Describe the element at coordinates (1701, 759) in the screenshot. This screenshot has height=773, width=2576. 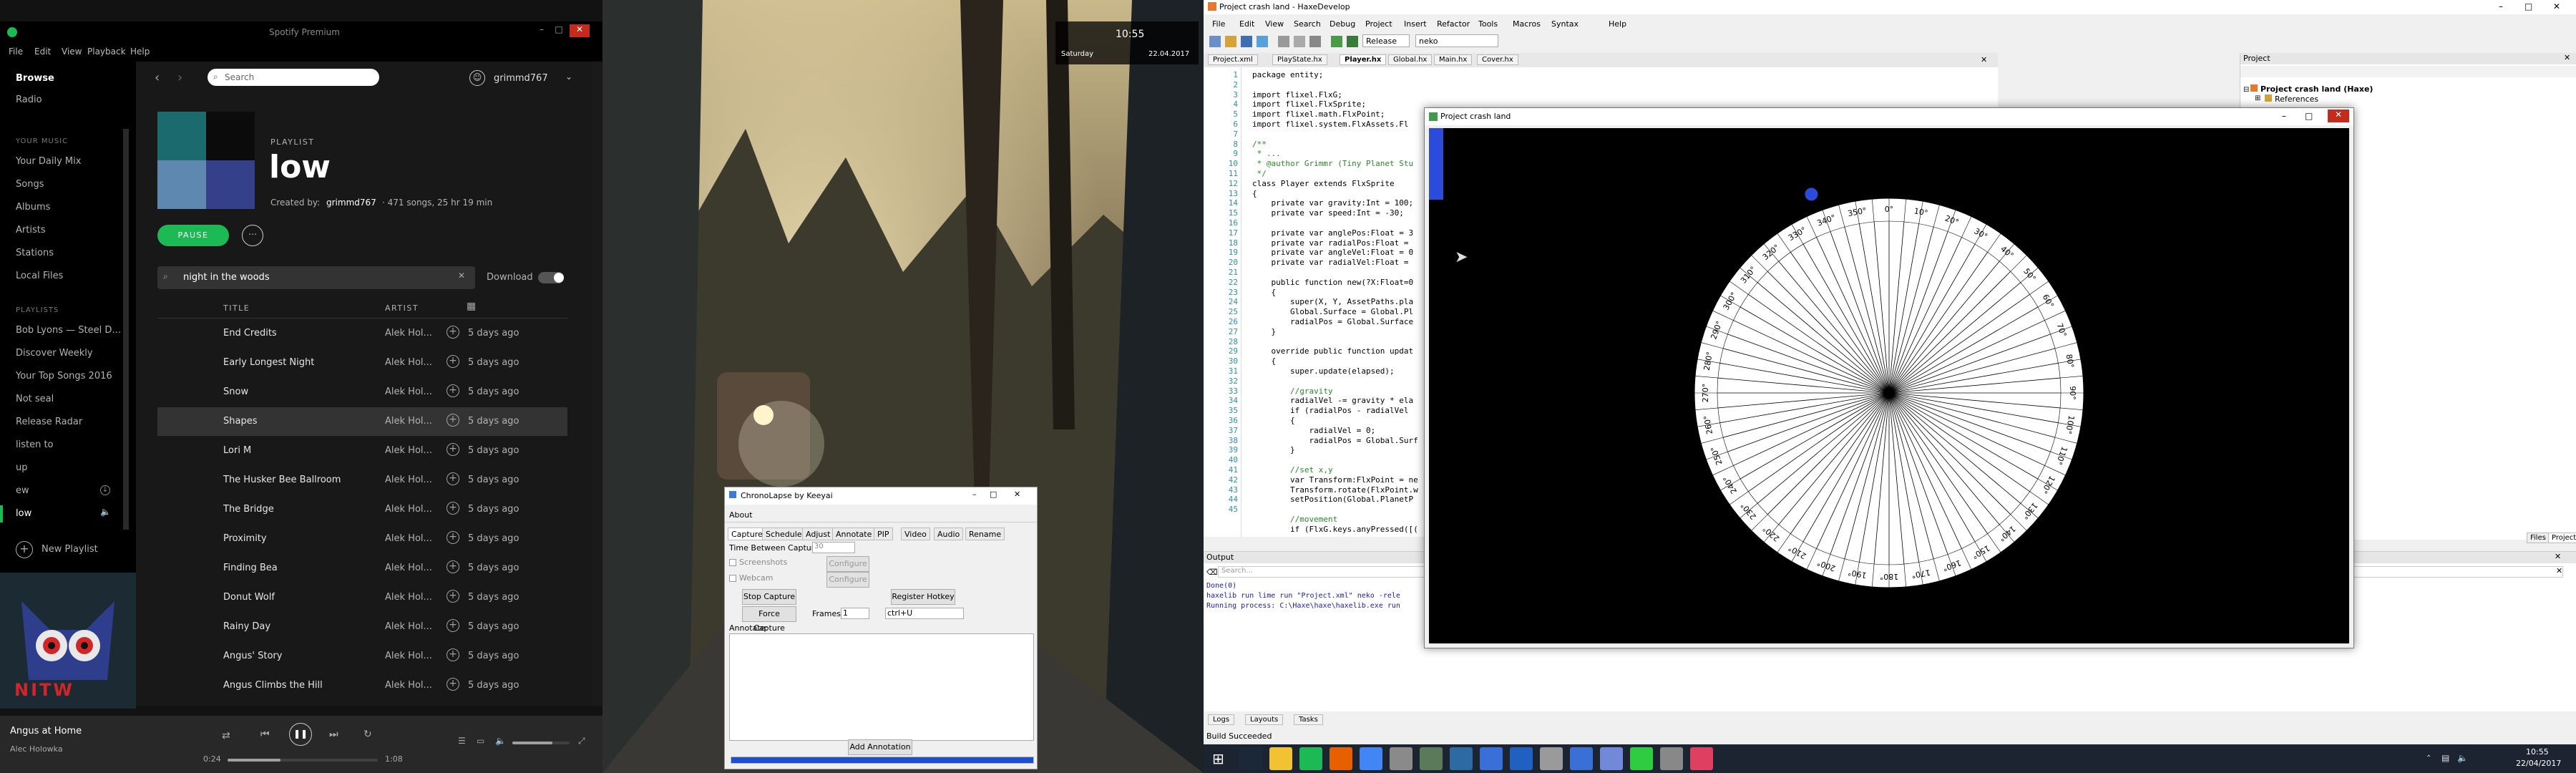
I see `colors-icon` at that location.